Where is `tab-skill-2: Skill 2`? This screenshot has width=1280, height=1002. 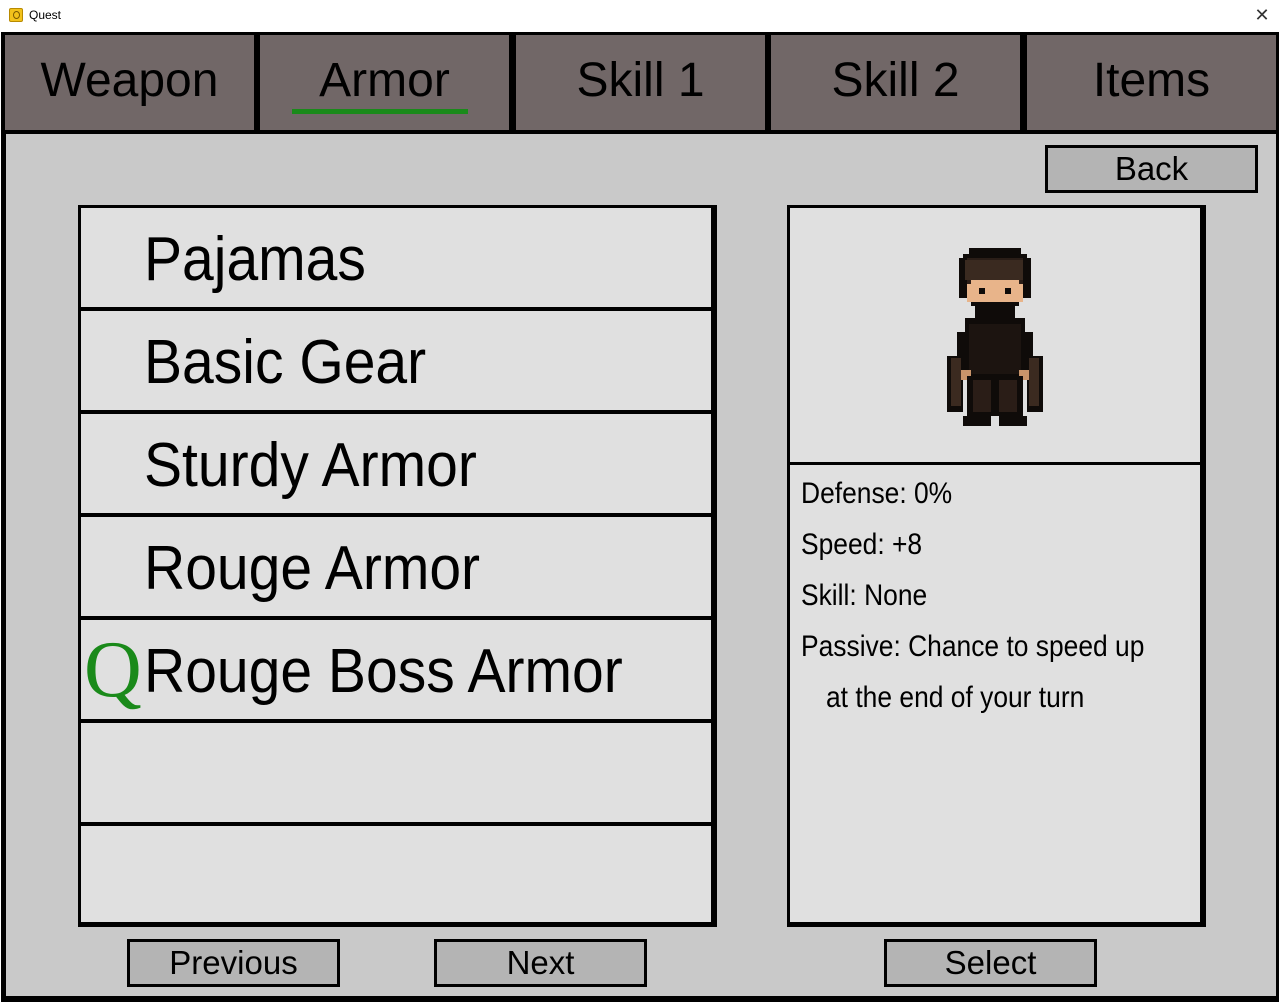
tab-skill-2: Skill 2 is located at coordinates (895, 82).